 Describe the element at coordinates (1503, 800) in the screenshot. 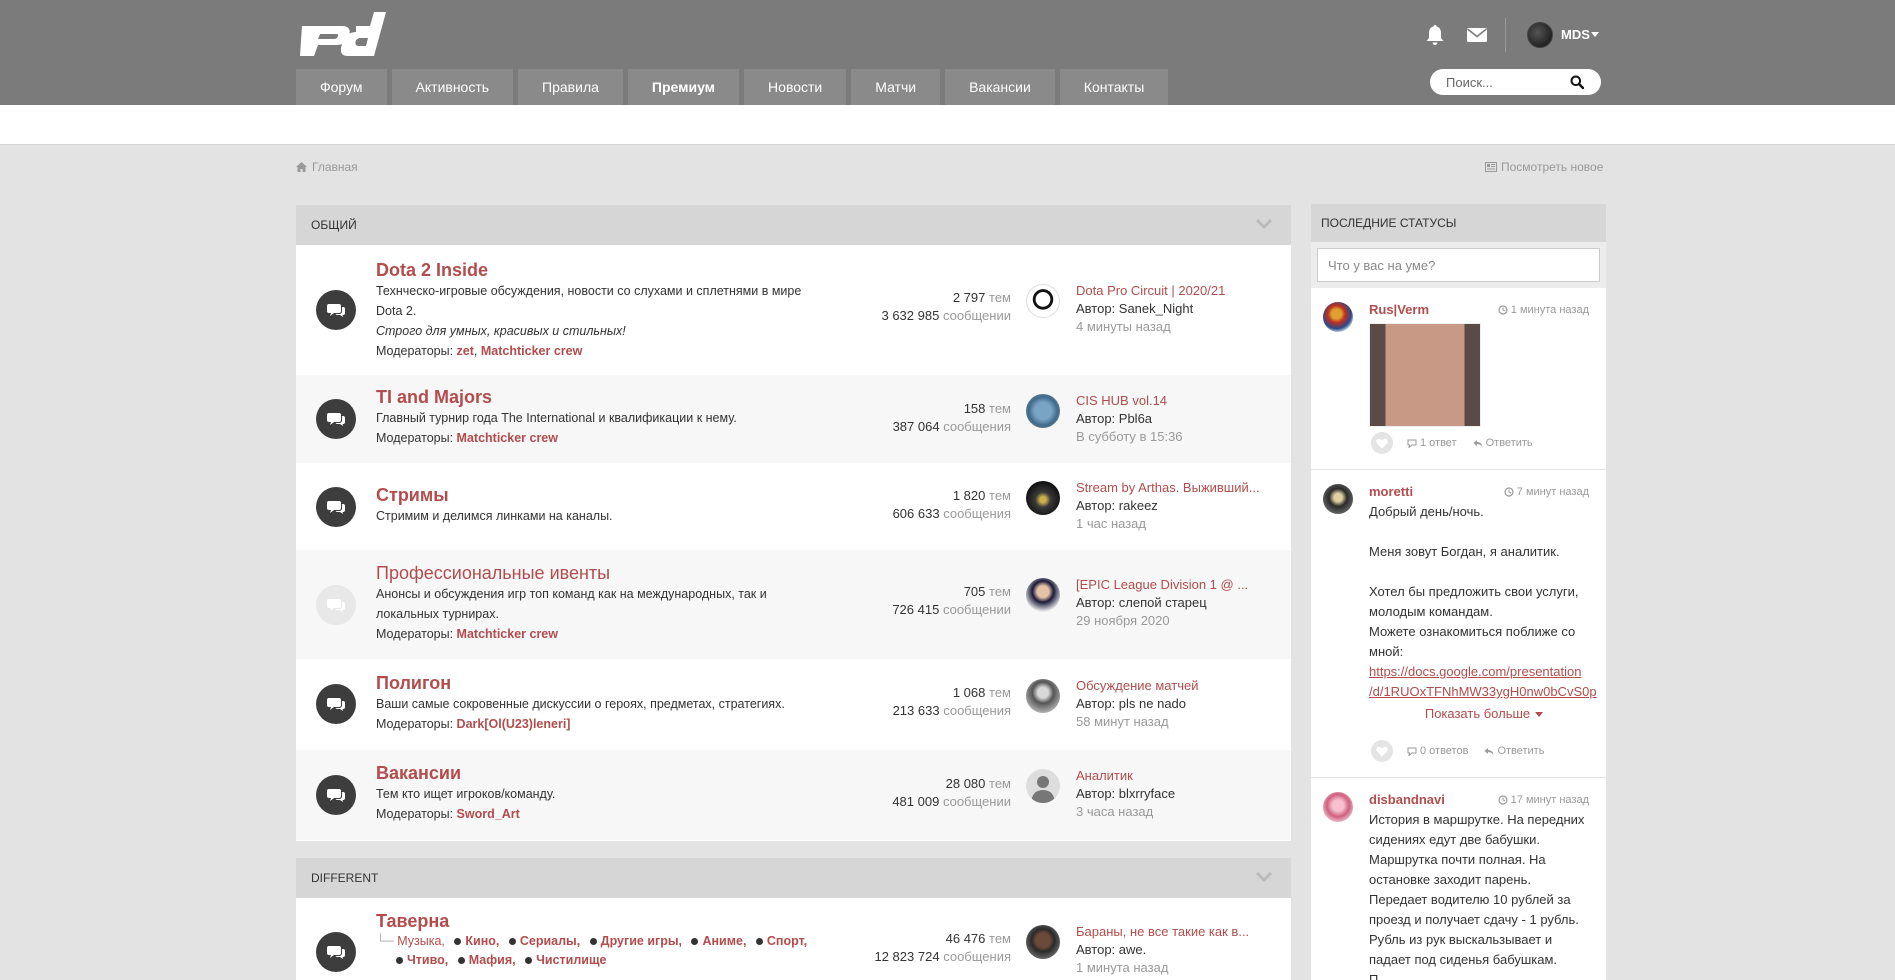

I see `clock-icon` at that location.